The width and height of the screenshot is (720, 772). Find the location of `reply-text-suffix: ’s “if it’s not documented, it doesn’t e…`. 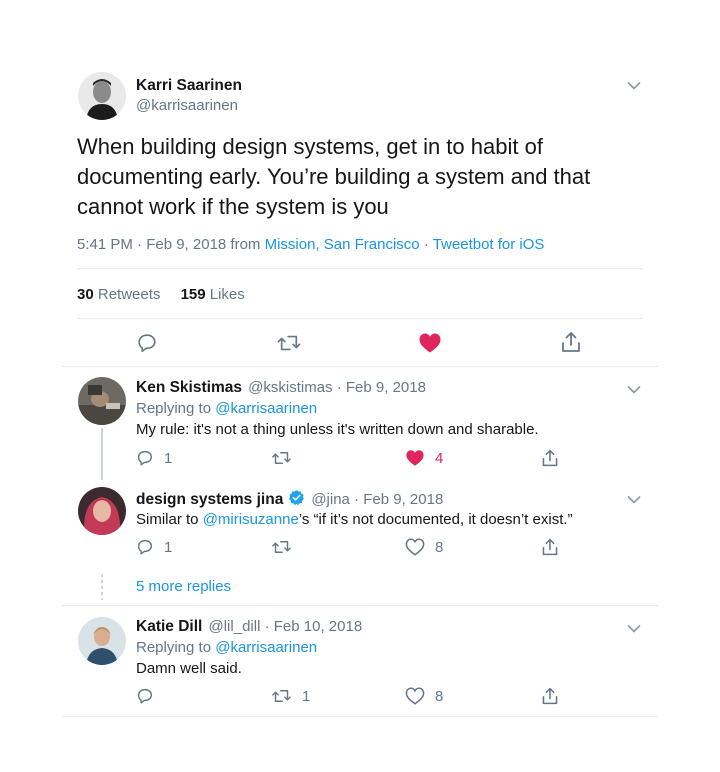

reply-text-suffix: ’s “if it’s not documented, it doesn’t e… is located at coordinates (435, 519).